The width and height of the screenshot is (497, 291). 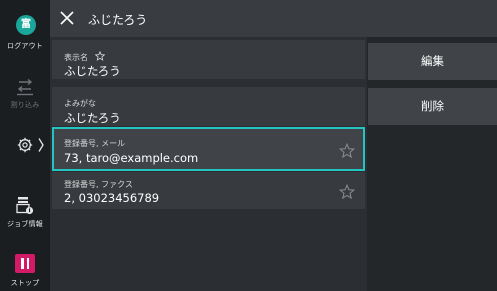 What do you see at coordinates (208, 60) in the screenshot?
I see `field-display-name: 表示名 ふじたろう` at bounding box center [208, 60].